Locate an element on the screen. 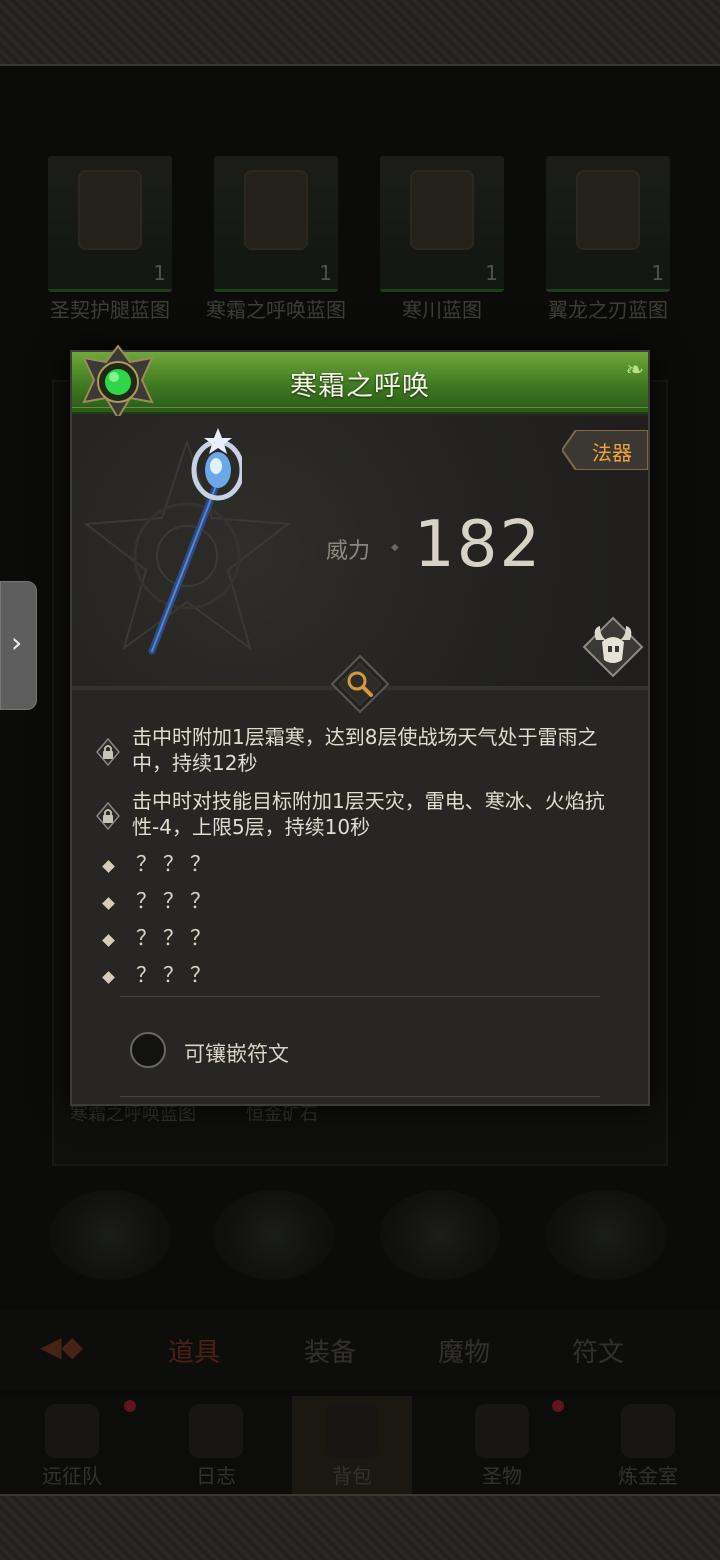 This screenshot has height=1560, width=720. chevron-right-icon: › is located at coordinates (17, 642).